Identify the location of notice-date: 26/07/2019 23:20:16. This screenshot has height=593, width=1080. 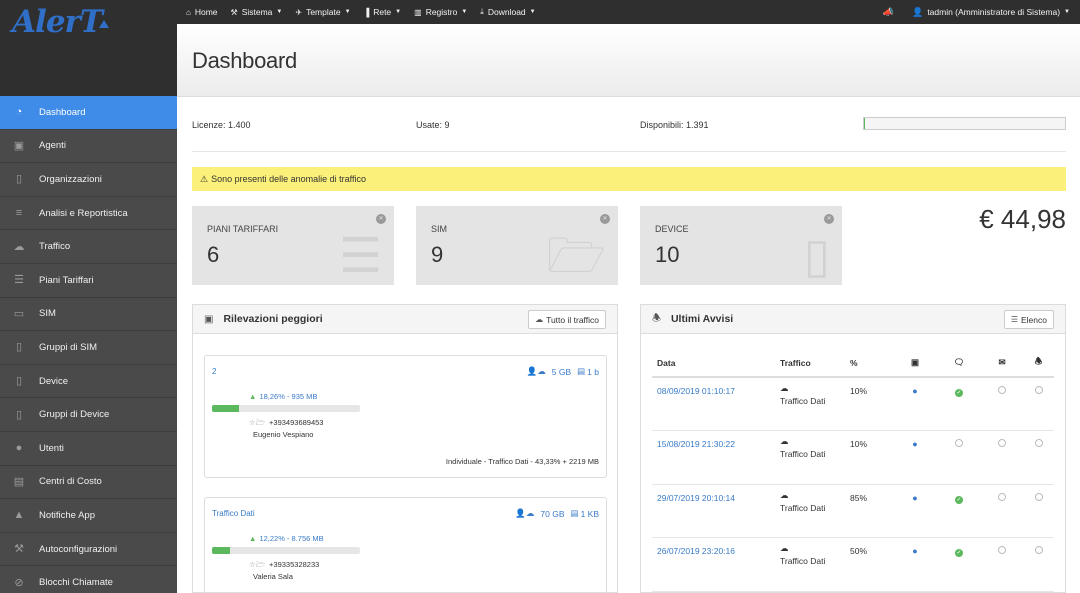
(713, 564).